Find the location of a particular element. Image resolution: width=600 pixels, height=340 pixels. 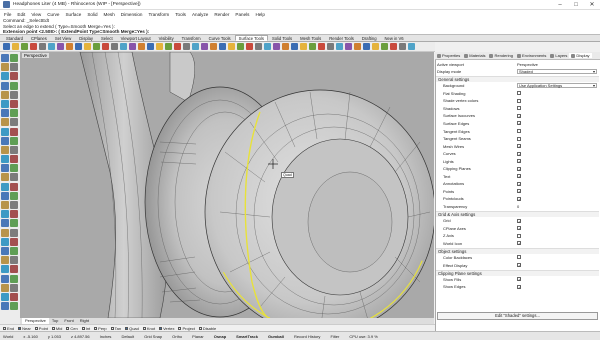

toolbar-tab-drafting: Drafting is located at coordinates (369, 38).